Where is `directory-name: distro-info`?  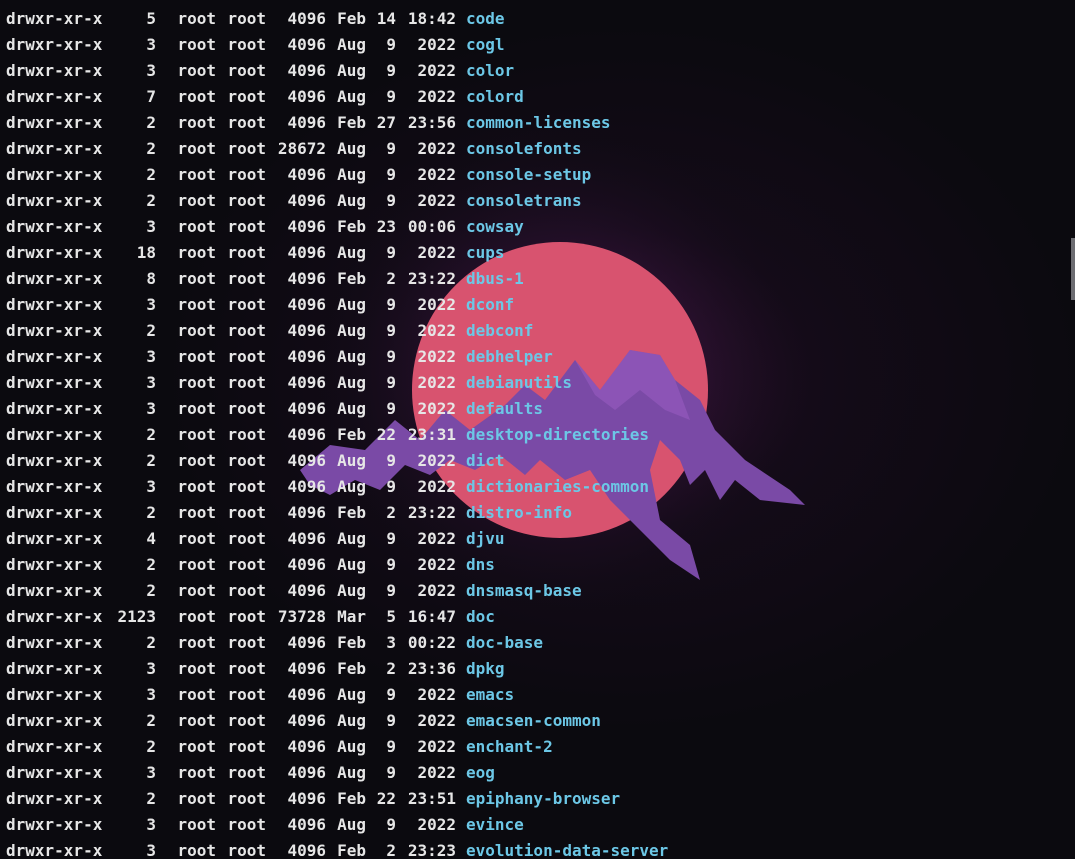
directory-name: distro-info is located at coordinates (519, 513).